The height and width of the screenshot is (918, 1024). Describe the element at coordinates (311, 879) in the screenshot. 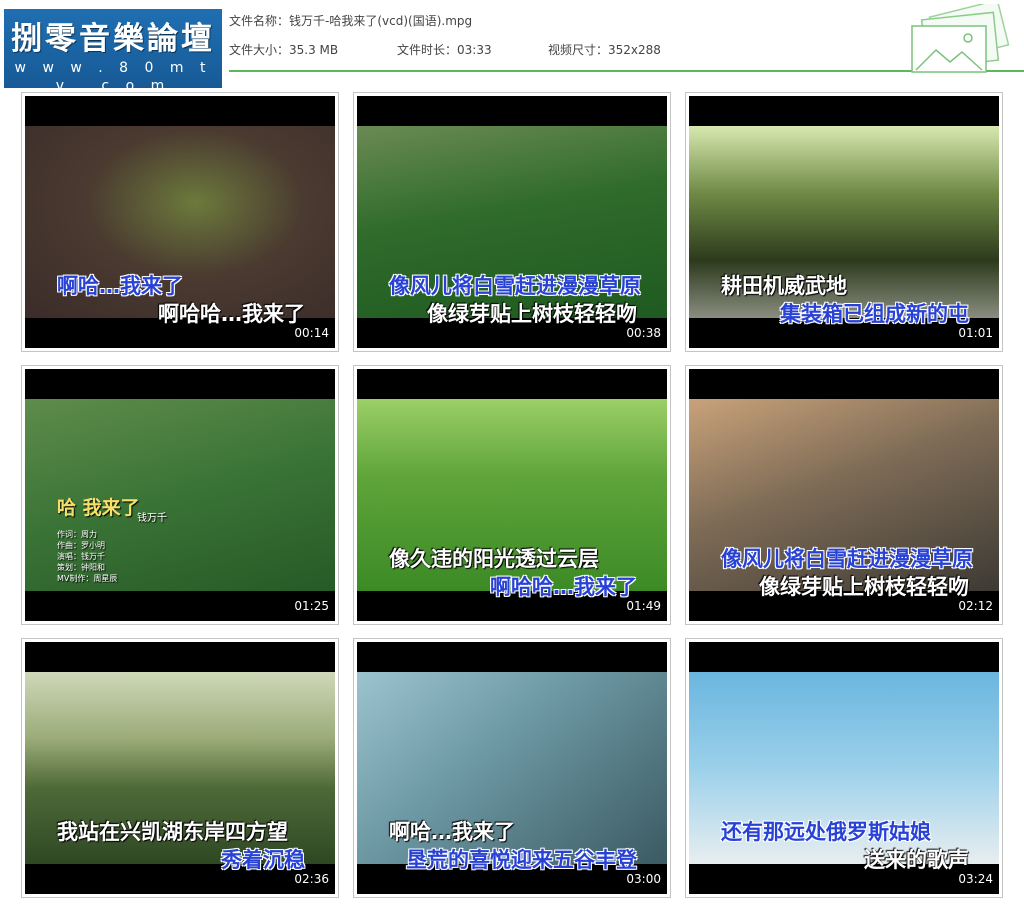

I see `timestamp: 02:36` at that location.